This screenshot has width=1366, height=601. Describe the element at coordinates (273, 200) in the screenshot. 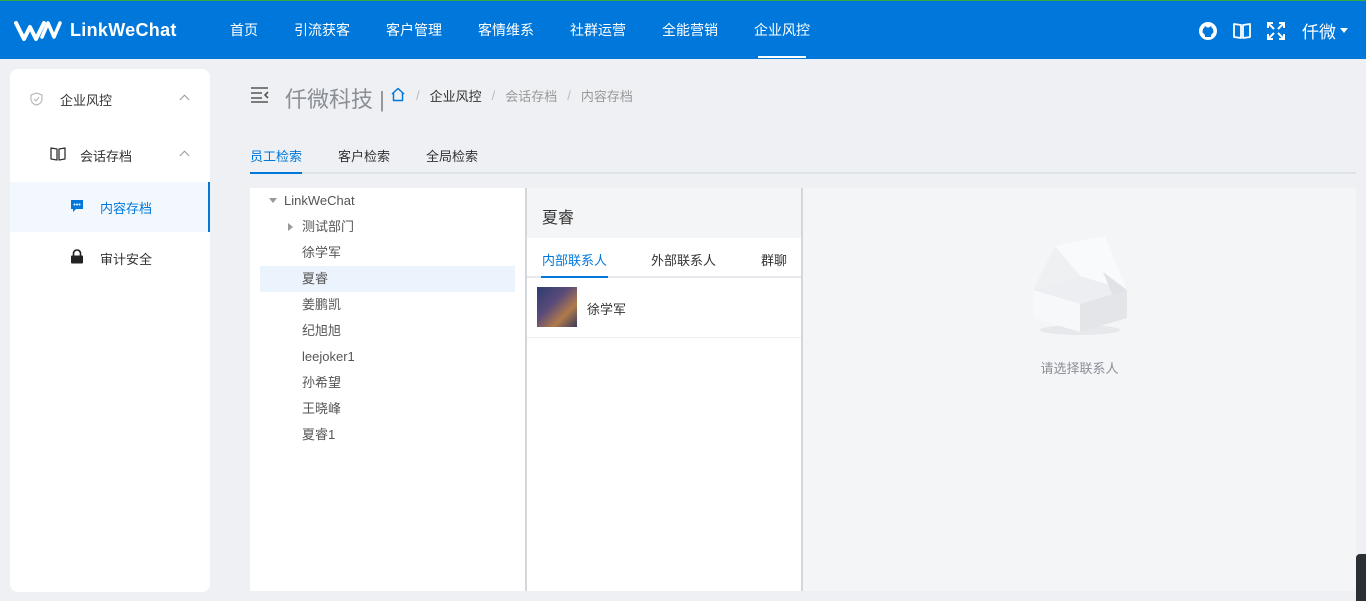

I see `caret-down-icon` at that location.